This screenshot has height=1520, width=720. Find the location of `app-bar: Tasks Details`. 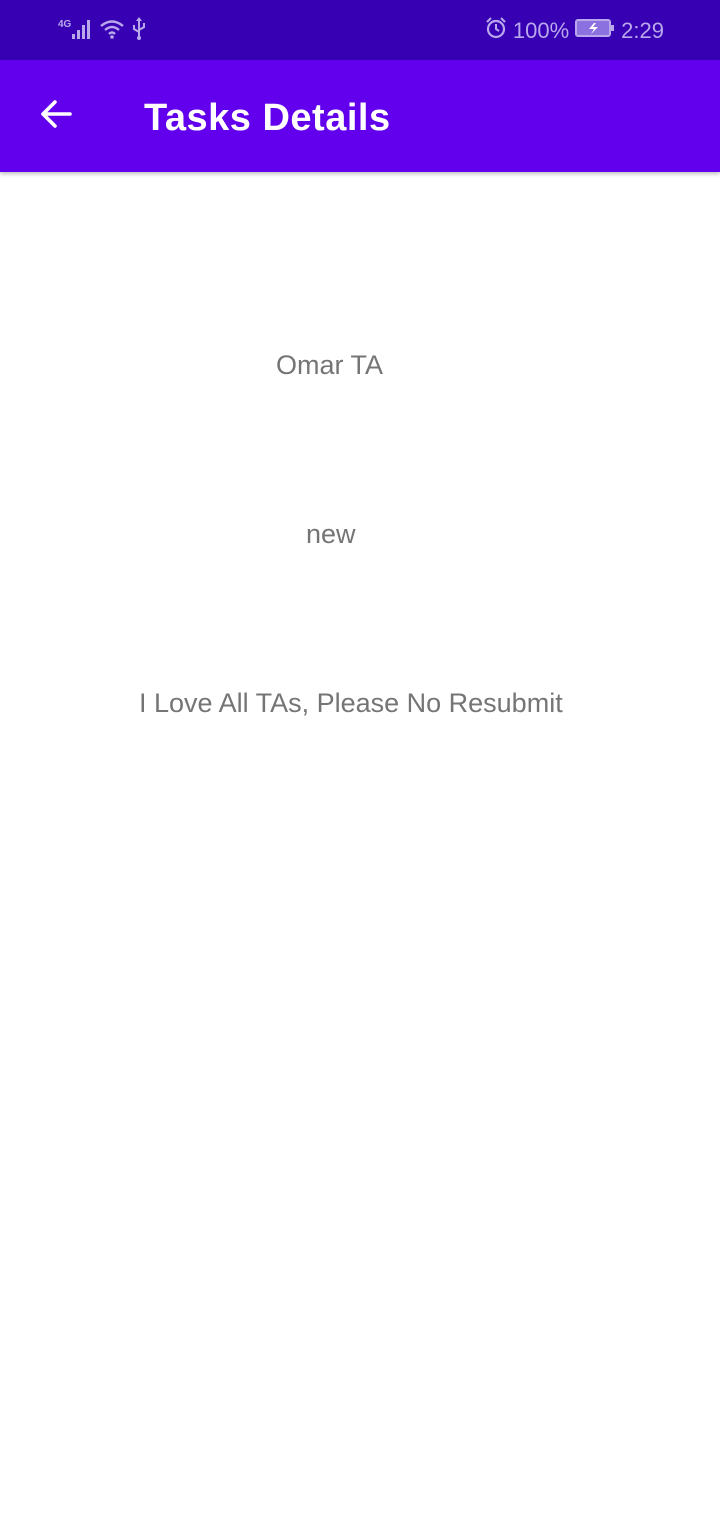

app-bar: Tasks Details is located at coordinates (360, 116).